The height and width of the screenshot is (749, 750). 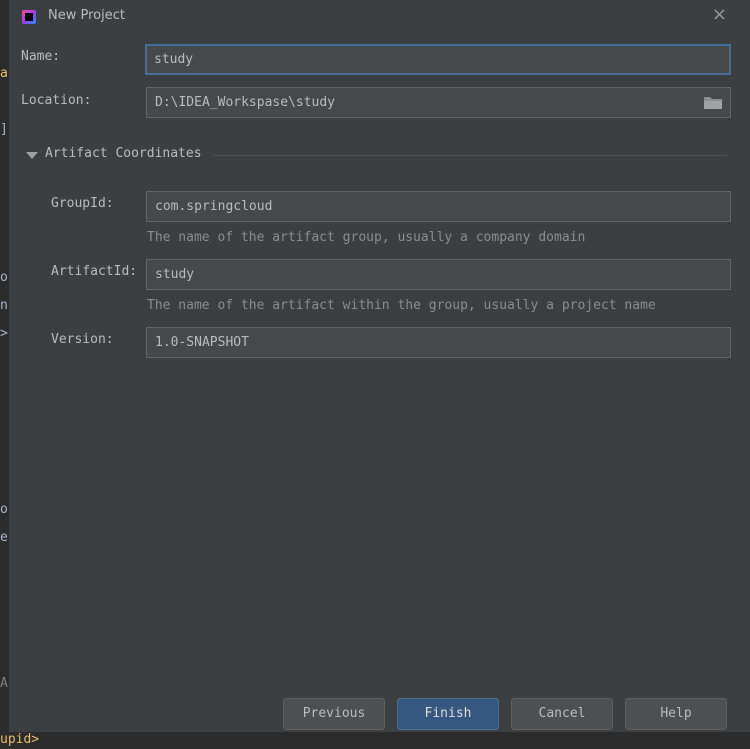 What do you see at coordinates (438, 342) in the screenshot?
I see `version-field: 1.0-SNAPSHOT` at bounding box center [438, 342].